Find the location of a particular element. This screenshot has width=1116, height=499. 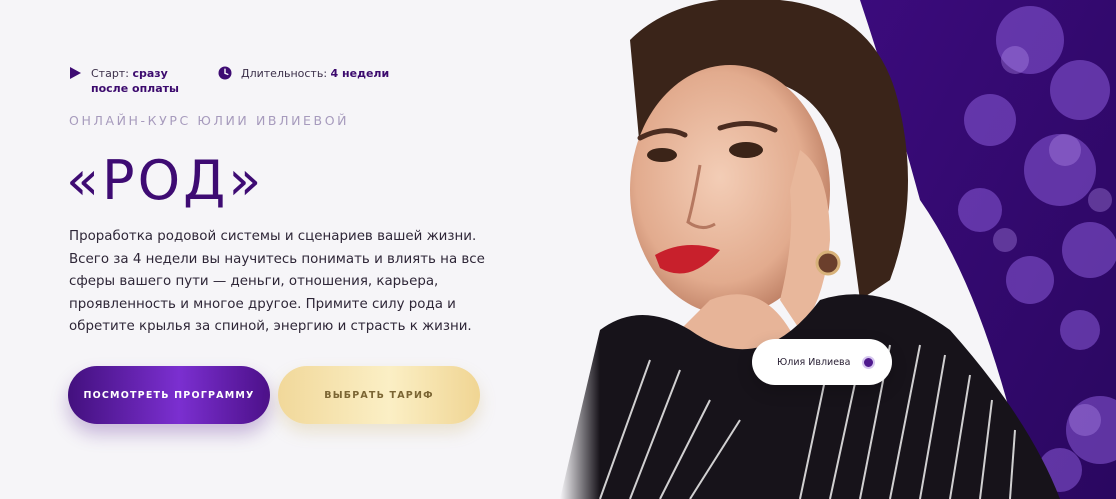

course-overline: Онлайн-курс Юлии Ивлиевой is located at coordinates (209, 120).